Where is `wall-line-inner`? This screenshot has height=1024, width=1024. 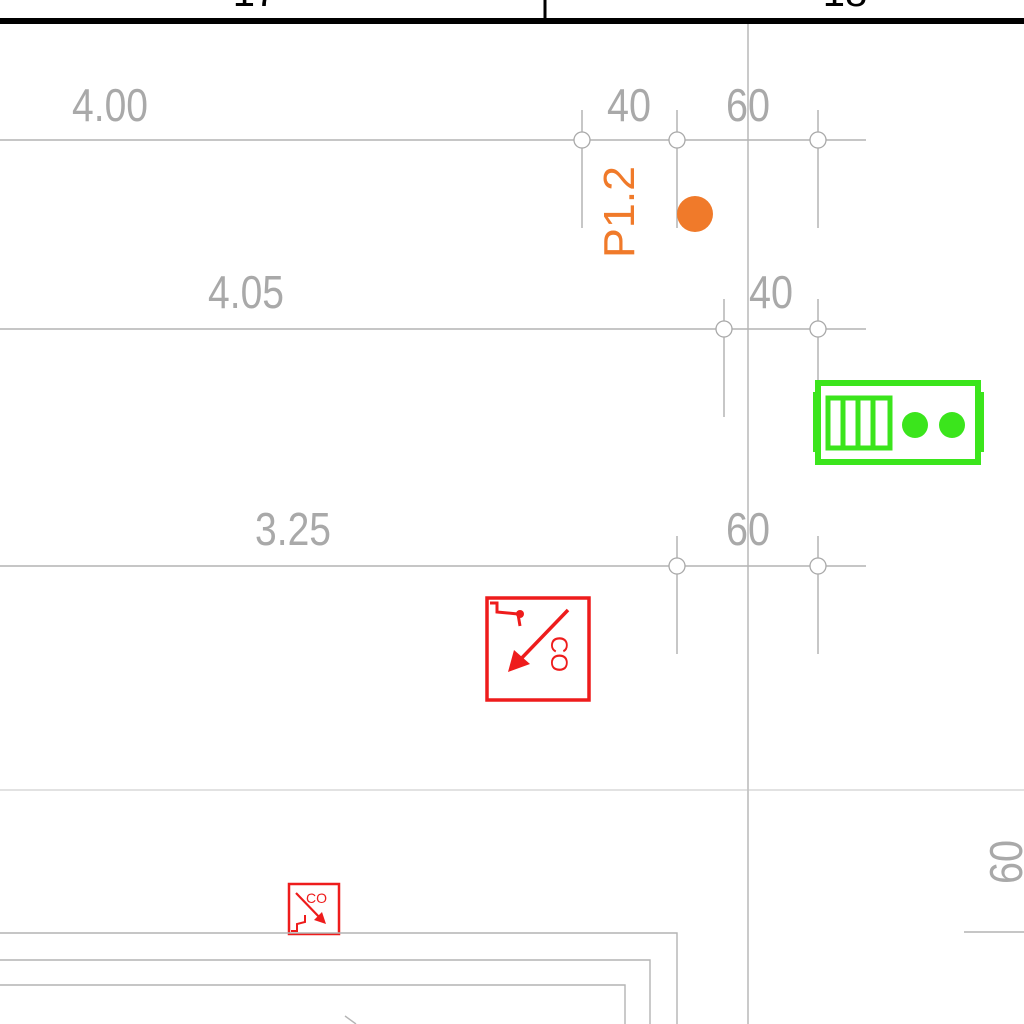
wall-line-inner is located at coordinates (313, 1004).